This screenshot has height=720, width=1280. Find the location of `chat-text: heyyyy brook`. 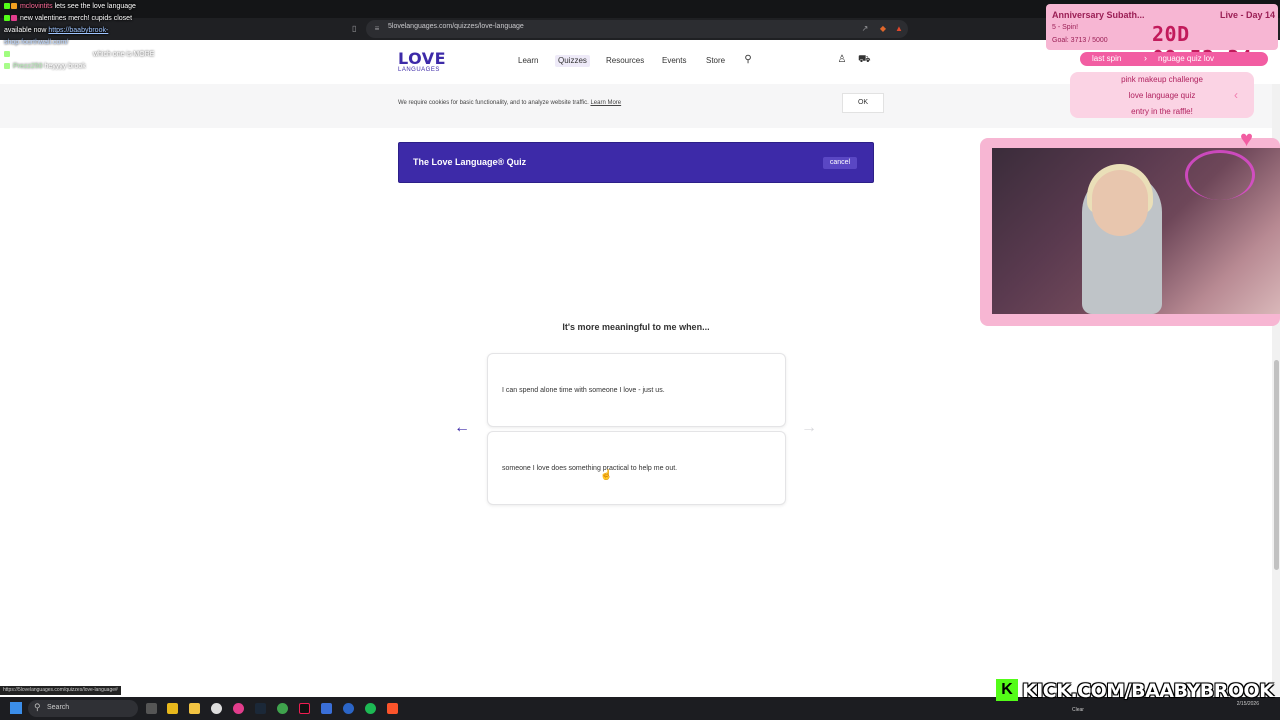

chat-text: heyyyy brook is located at coordinates (65, 66).